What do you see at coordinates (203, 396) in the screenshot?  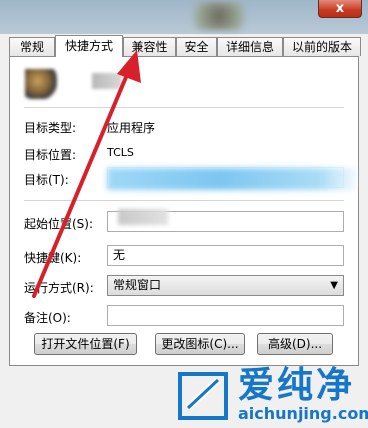 I see `watermark-logo-icon` at bounding box center [203, 396].